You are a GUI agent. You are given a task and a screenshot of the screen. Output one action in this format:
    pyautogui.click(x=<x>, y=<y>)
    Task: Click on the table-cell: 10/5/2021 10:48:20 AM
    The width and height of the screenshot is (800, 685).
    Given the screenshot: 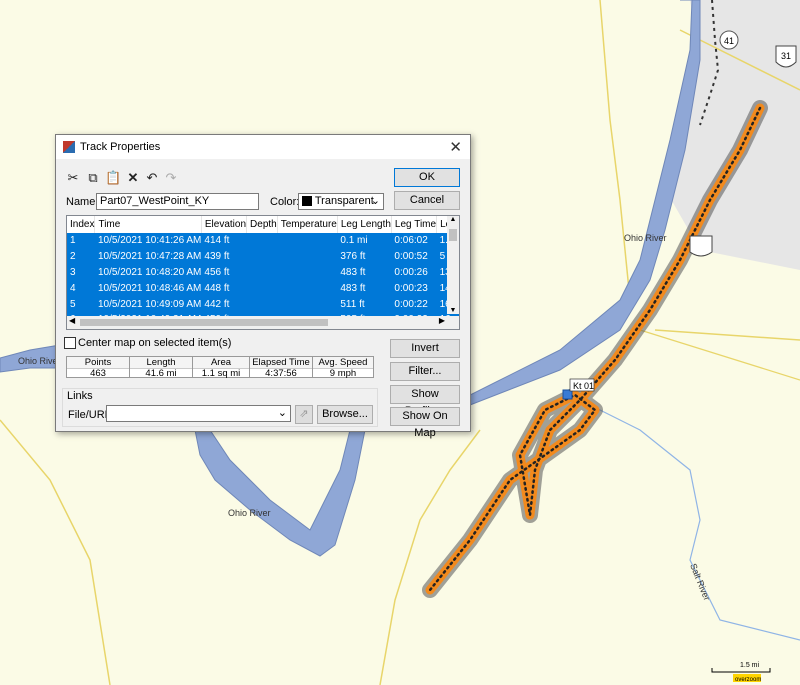 What is the action you would take?
    pyautogui.click(x=149, y=272)
    